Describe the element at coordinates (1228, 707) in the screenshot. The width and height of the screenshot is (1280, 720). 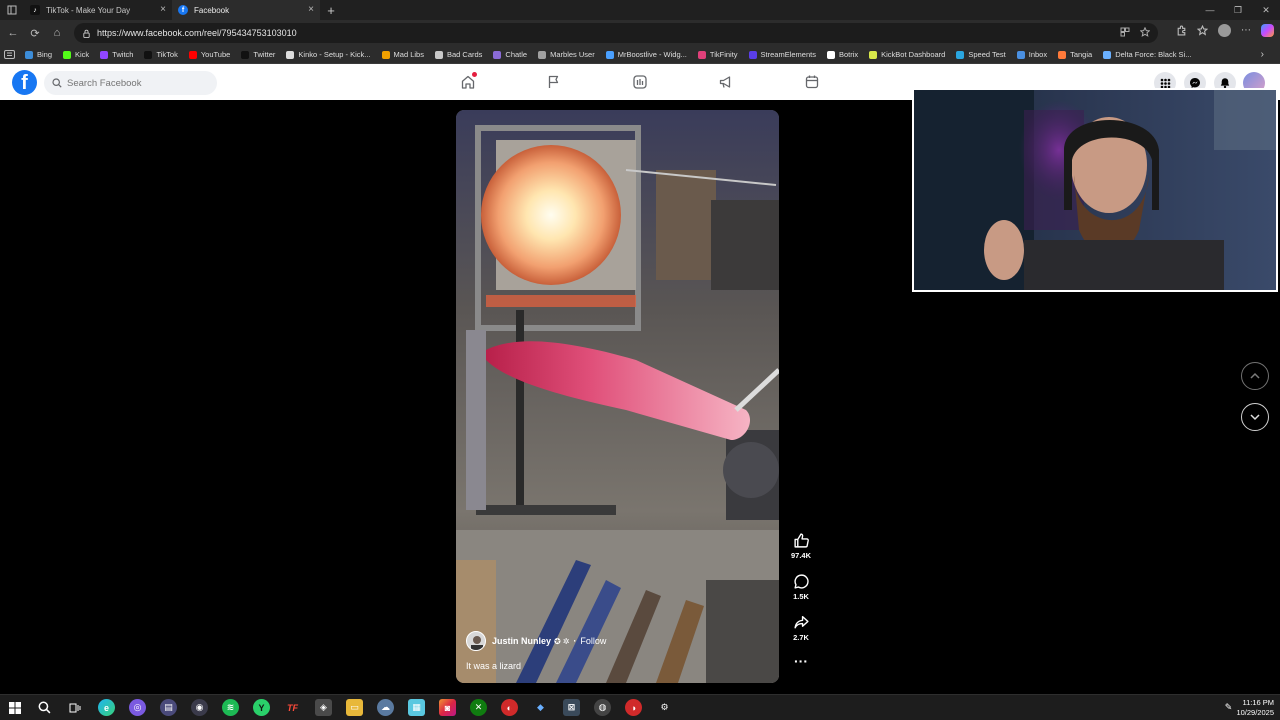
I see `pen-icon: ✎` at that location.